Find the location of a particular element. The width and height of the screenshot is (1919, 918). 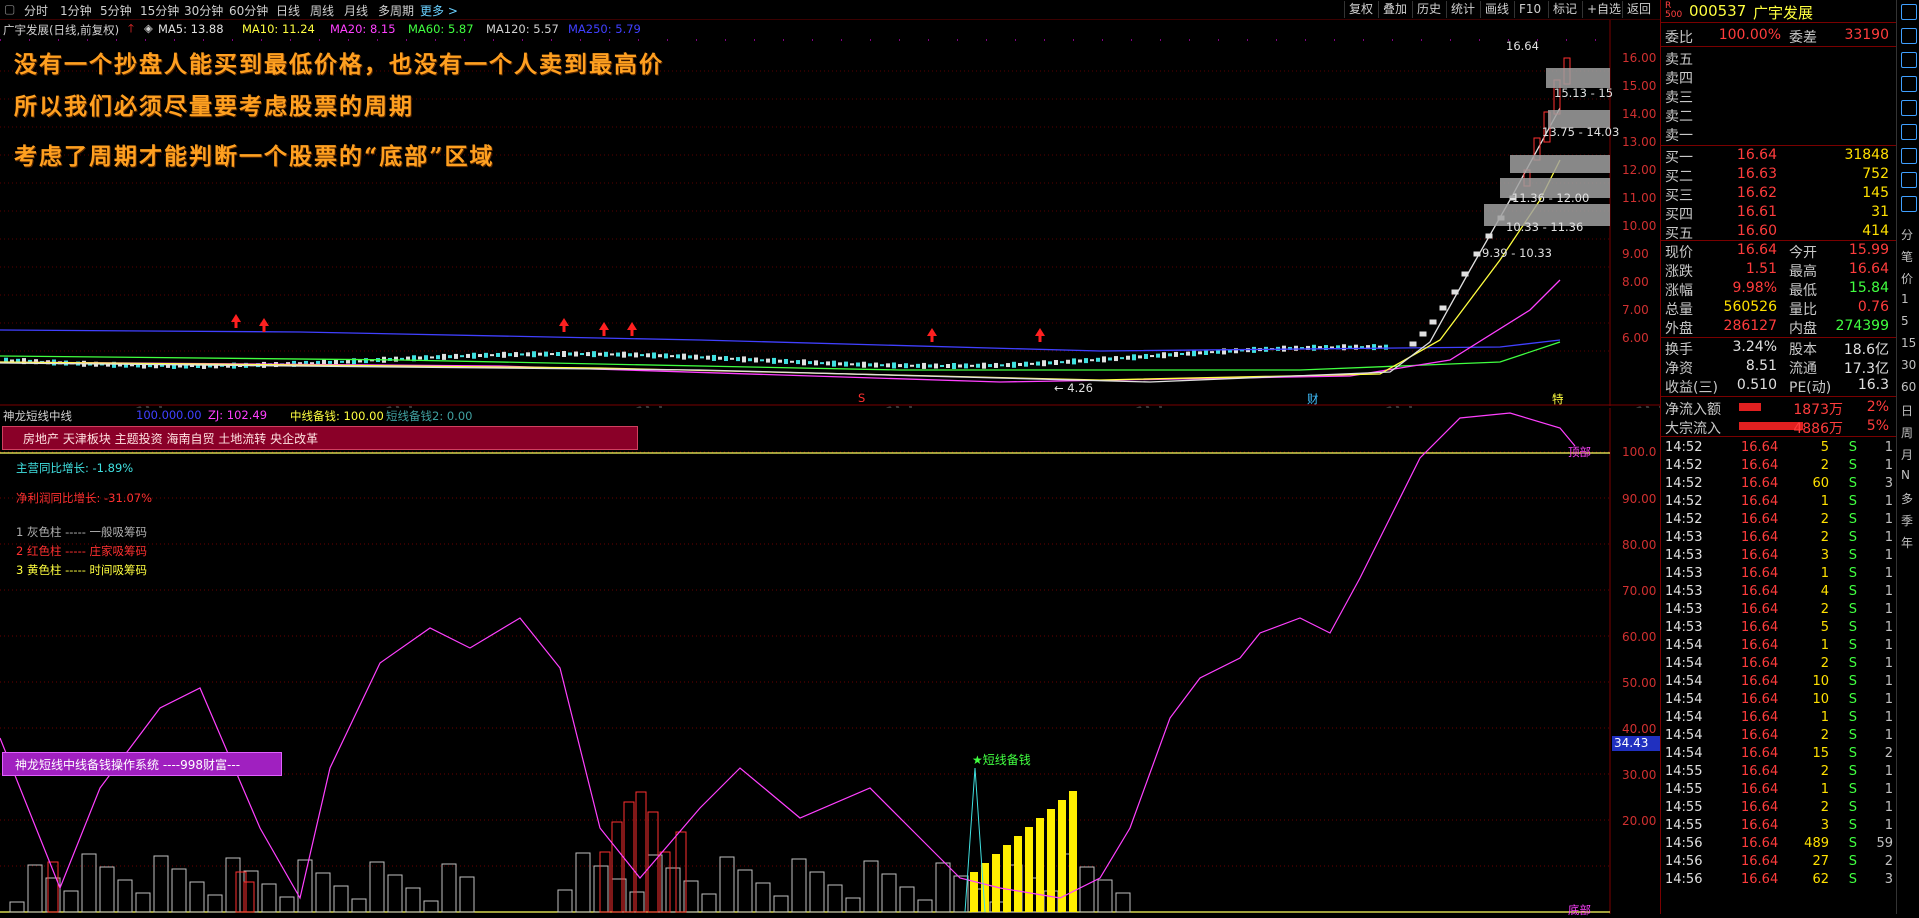

tick-volume: 3 is located at coordinates (1824, 825).